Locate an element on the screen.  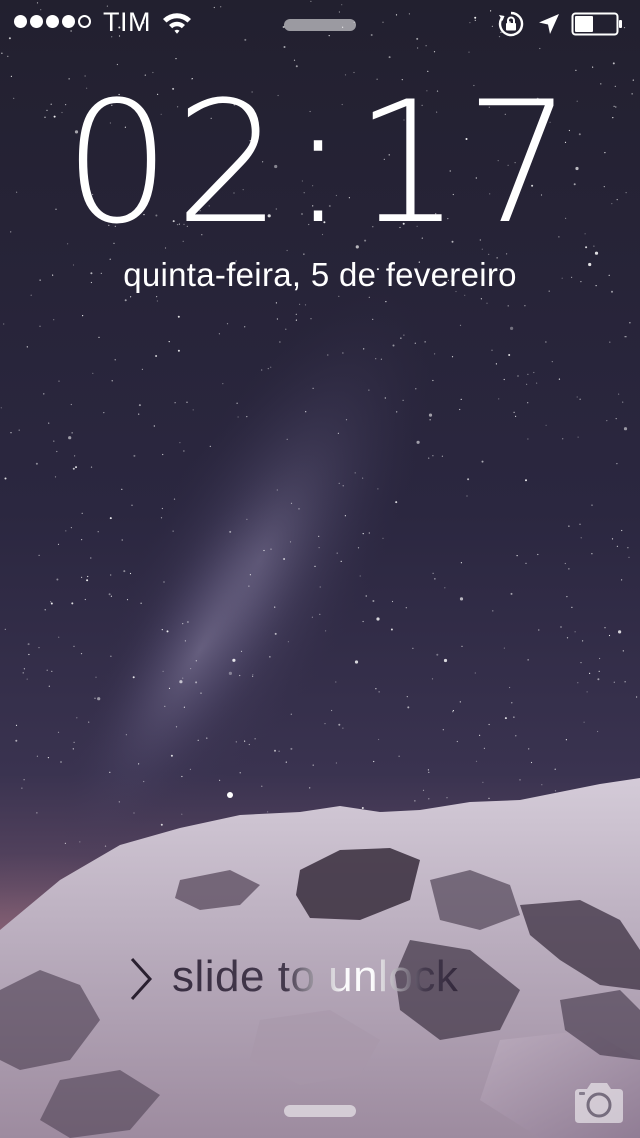
slide-to-unlock-control: slide to unlock is located at coordinates (328, 980).